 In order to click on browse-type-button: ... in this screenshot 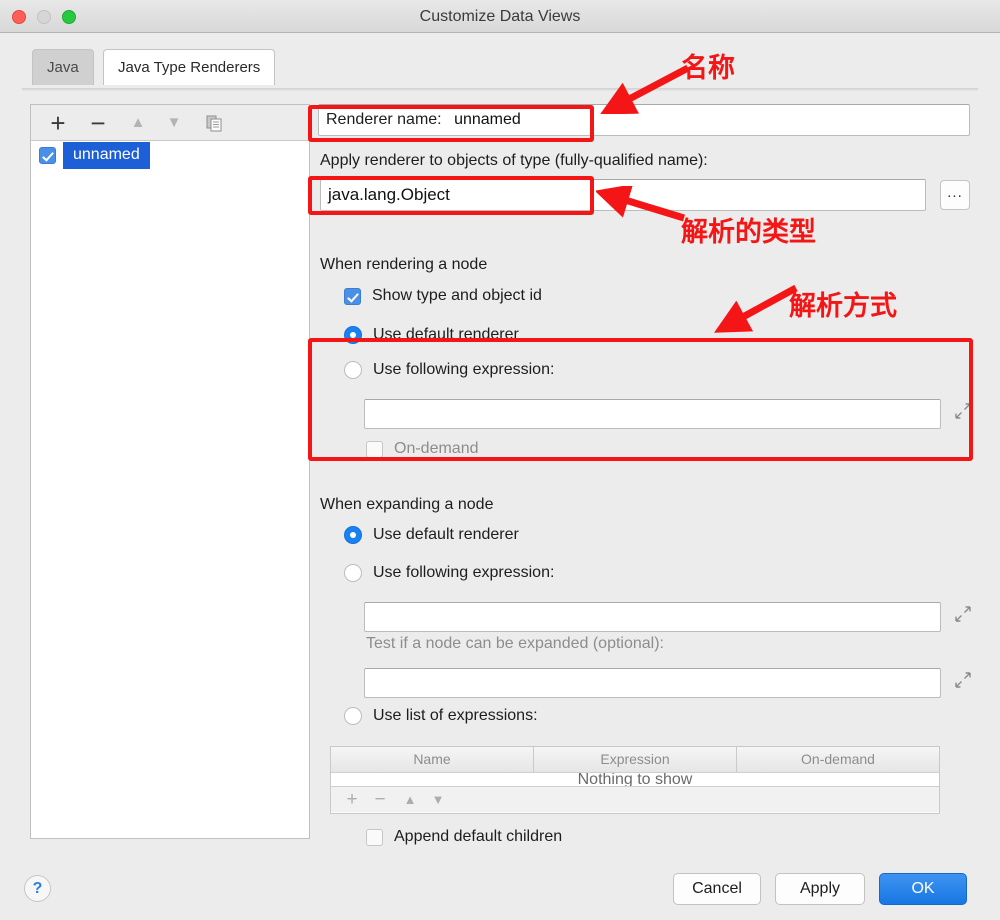, I will do `click(955, 195)`.